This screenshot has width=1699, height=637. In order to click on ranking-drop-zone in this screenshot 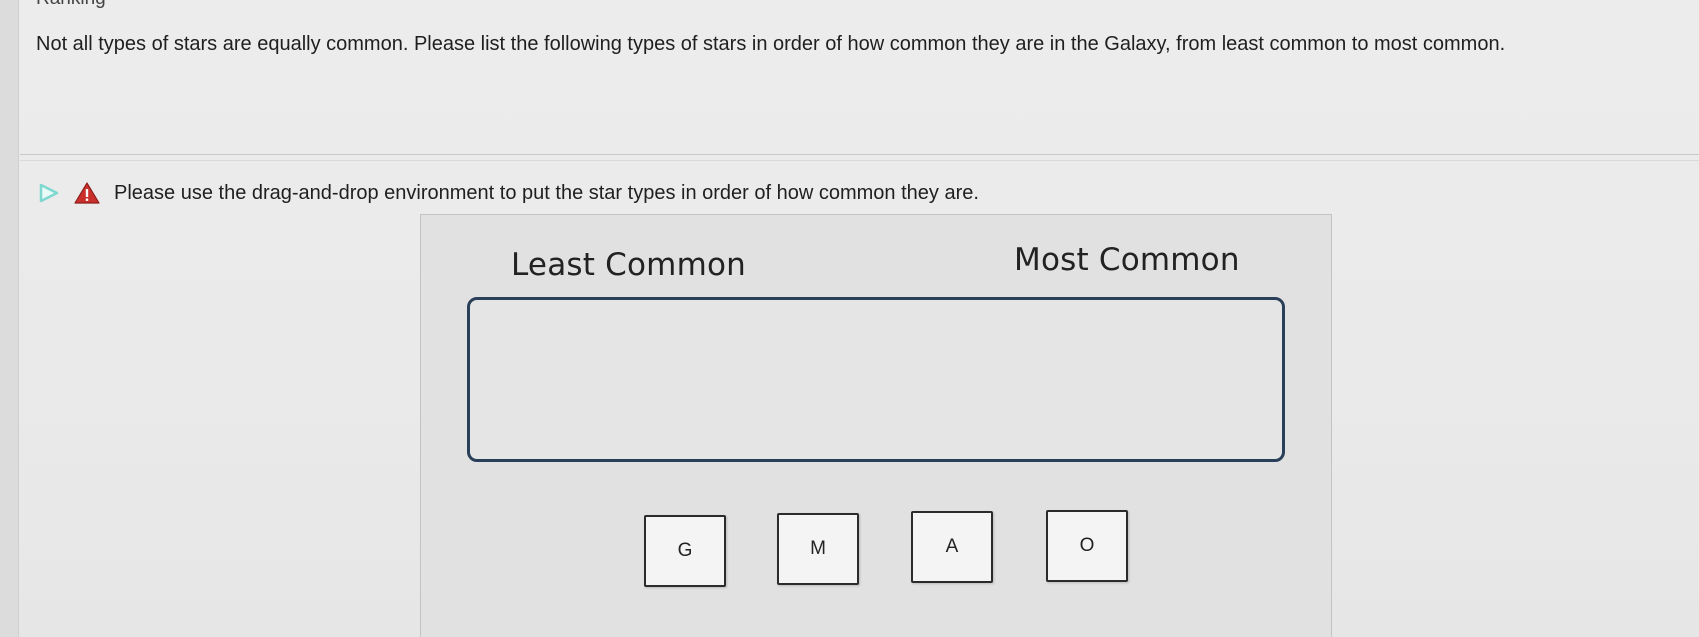, I will do `click(876, 379)`.